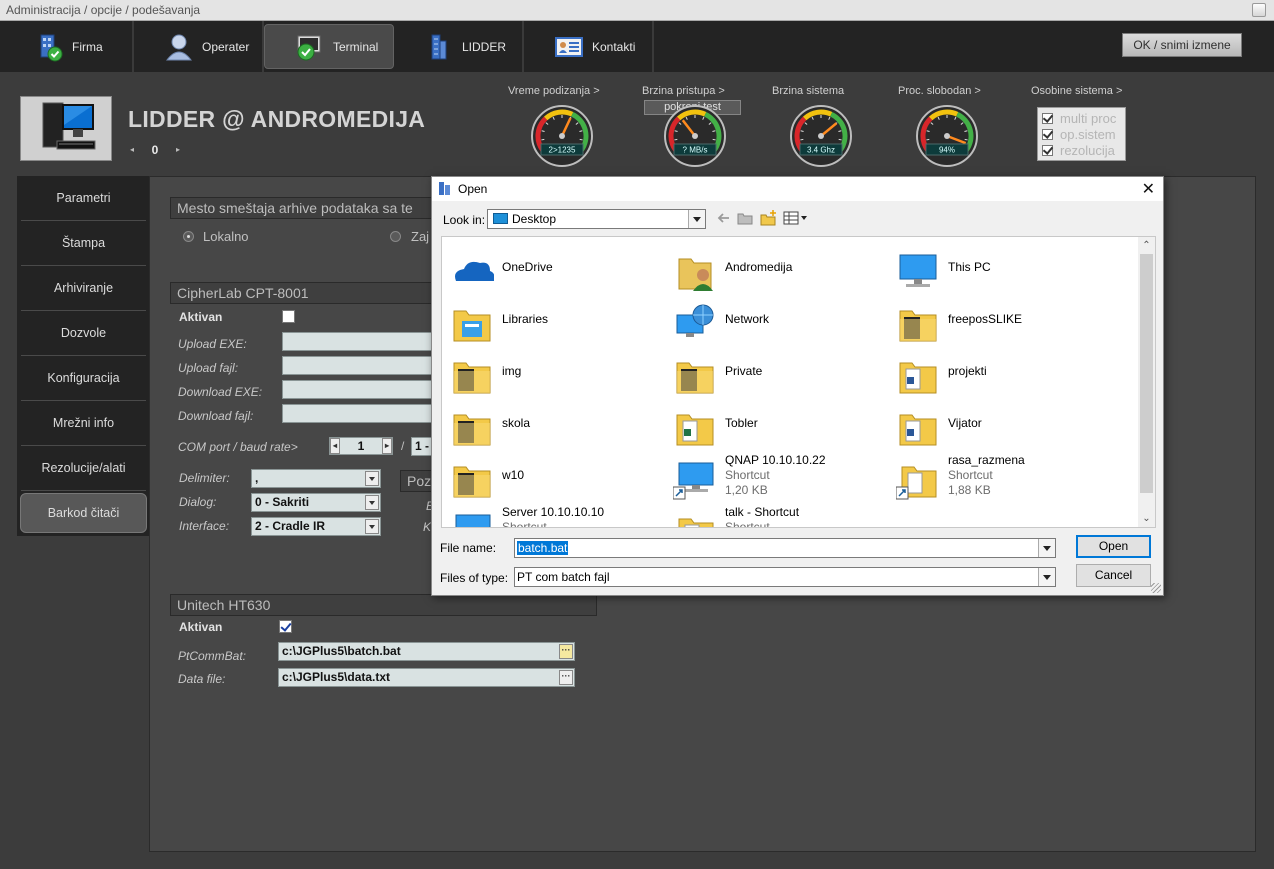  I want to click on baud-rate-select: 1 -, so click(422, 446).